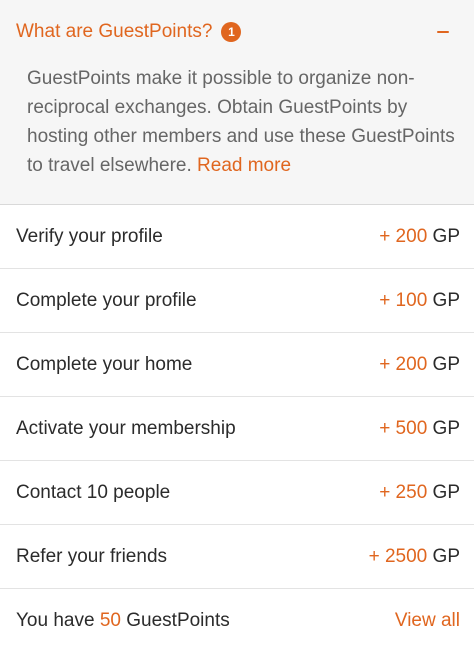 This screenshot has width=474, height=653. What do you see at coordinates (114, 31) in the screenshot?
I see `faq-title: What are GuestPoints?` at bounding box center [114, 31].